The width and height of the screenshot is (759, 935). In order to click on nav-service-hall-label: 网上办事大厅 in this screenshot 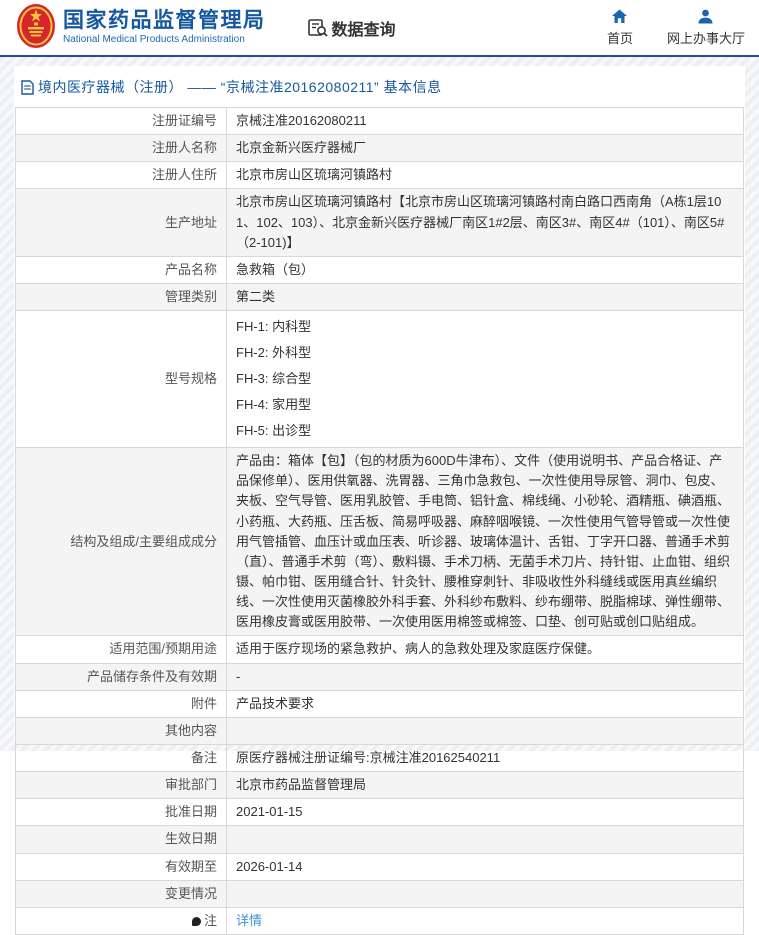, I will do `click(705, 38)`.